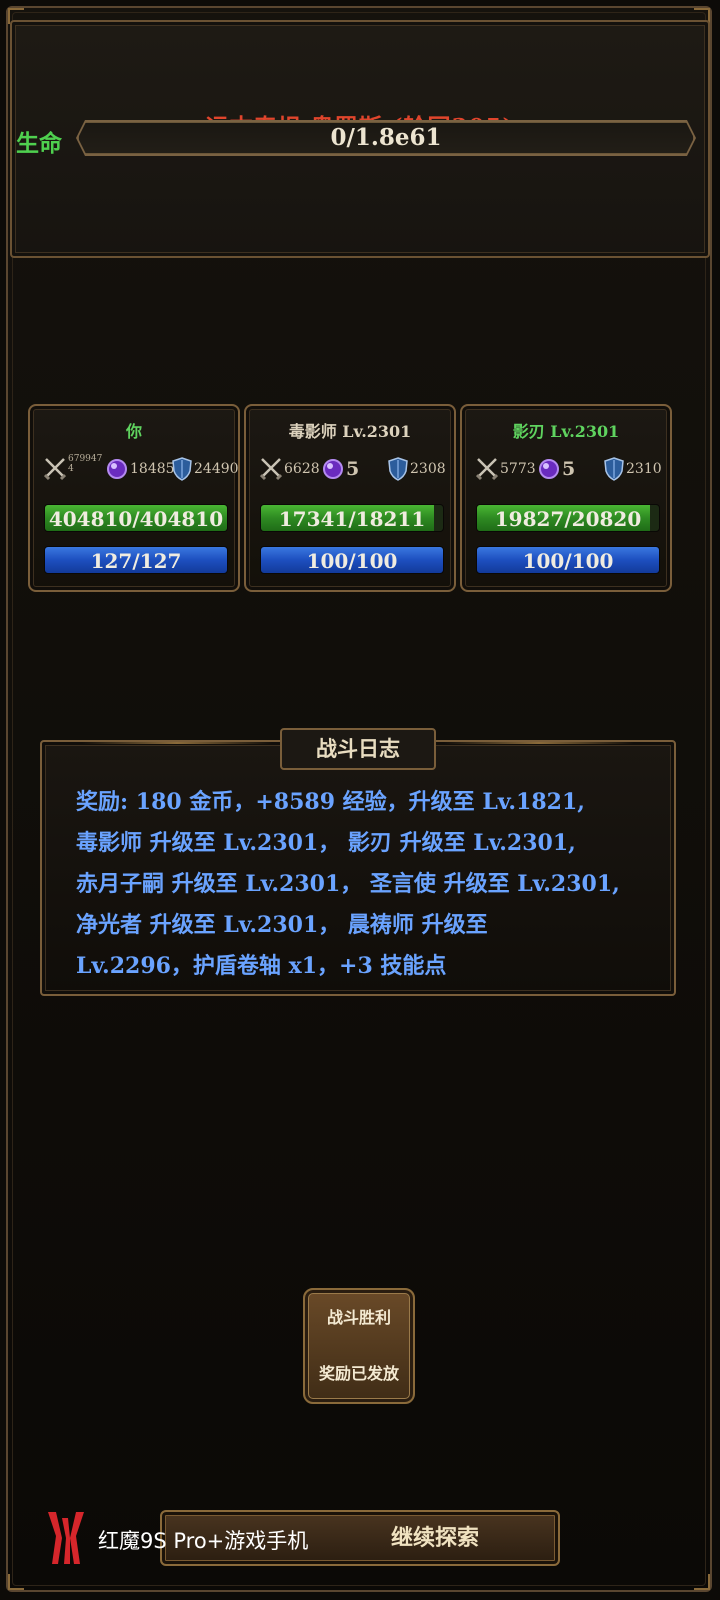 This screenshot has width=720, height=1600. I want to click on watermark-text: 红魔9S Pro+游戏手机, so click(203, 1541).